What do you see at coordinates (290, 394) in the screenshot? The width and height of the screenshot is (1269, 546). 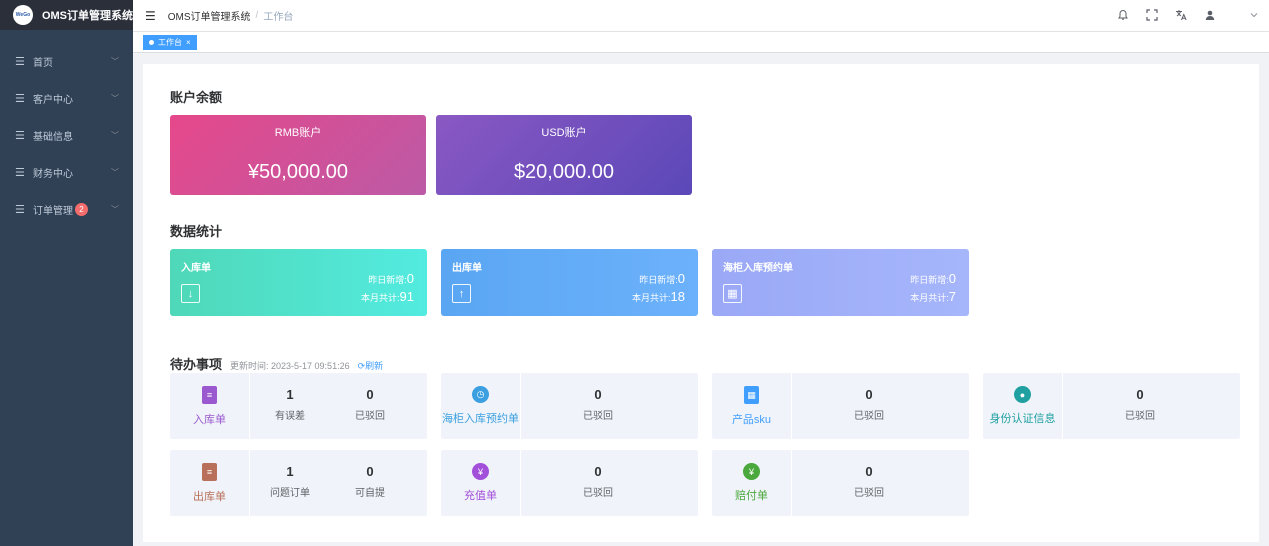 I see `todo-count: 1` at bounding box center [290, 394].